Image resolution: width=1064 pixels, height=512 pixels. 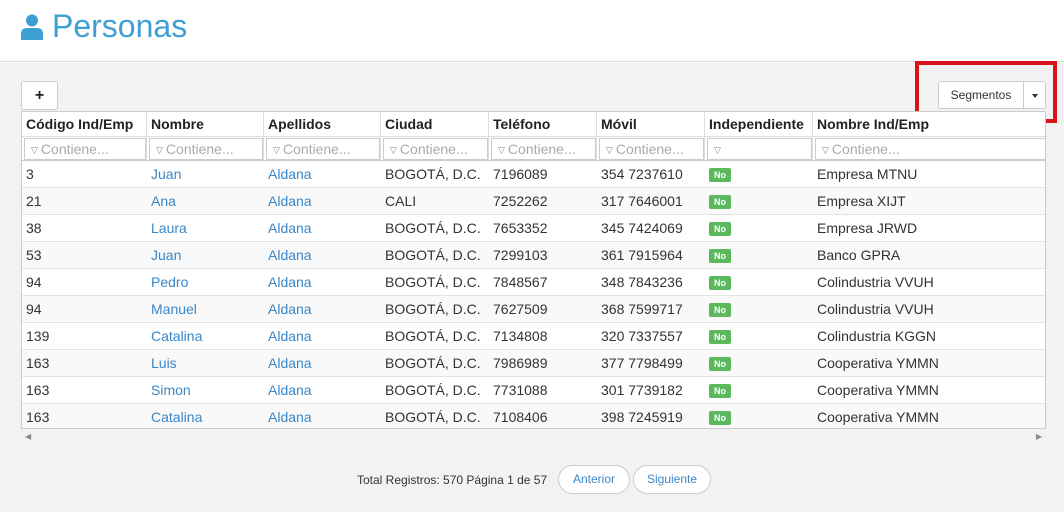 What do you see at coordinates (39, 95) in the screenshot?
I see `add-button: +` at bounding box center [39, 95].